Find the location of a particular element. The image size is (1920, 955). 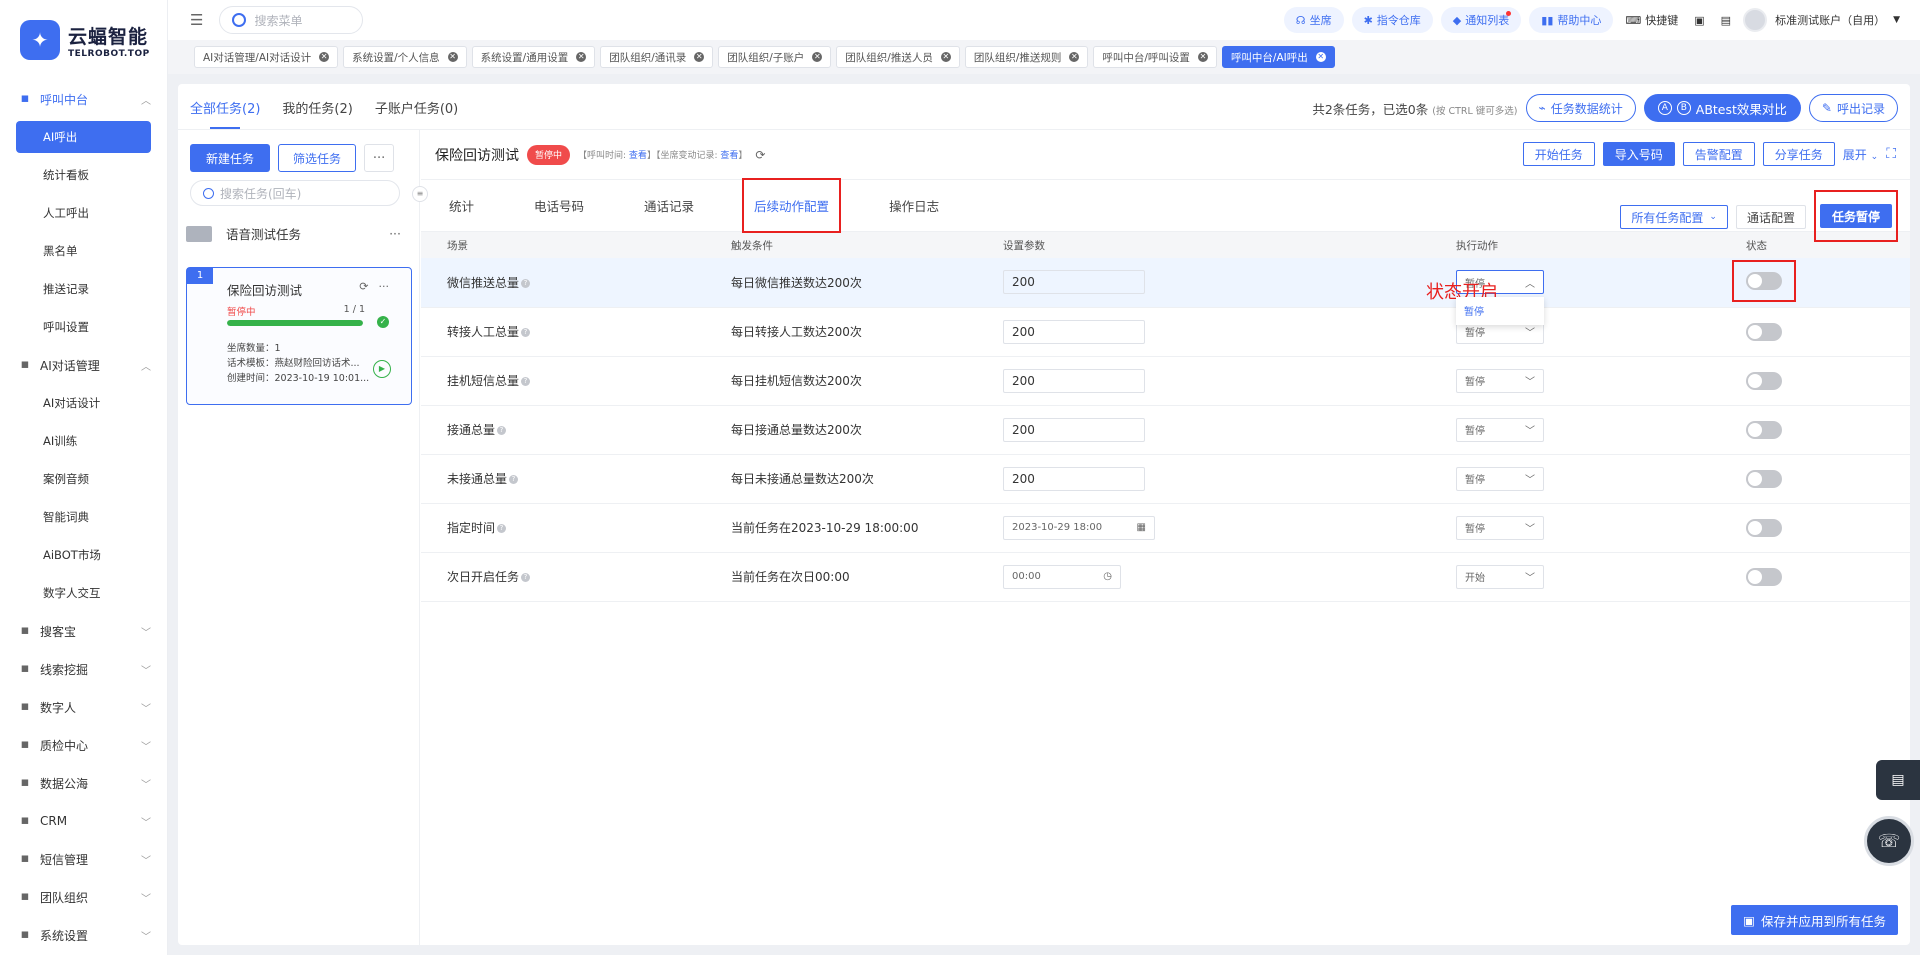

expand-toggle: 展开 ⌄ is located at coordinates (1860, 154).